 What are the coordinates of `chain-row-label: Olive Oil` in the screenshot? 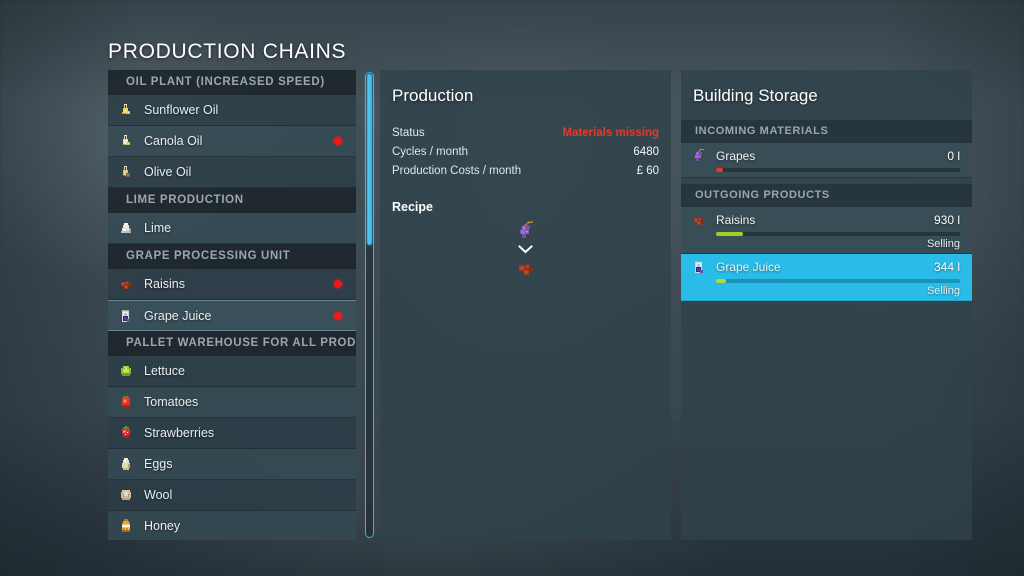 It's located at (168, 172).